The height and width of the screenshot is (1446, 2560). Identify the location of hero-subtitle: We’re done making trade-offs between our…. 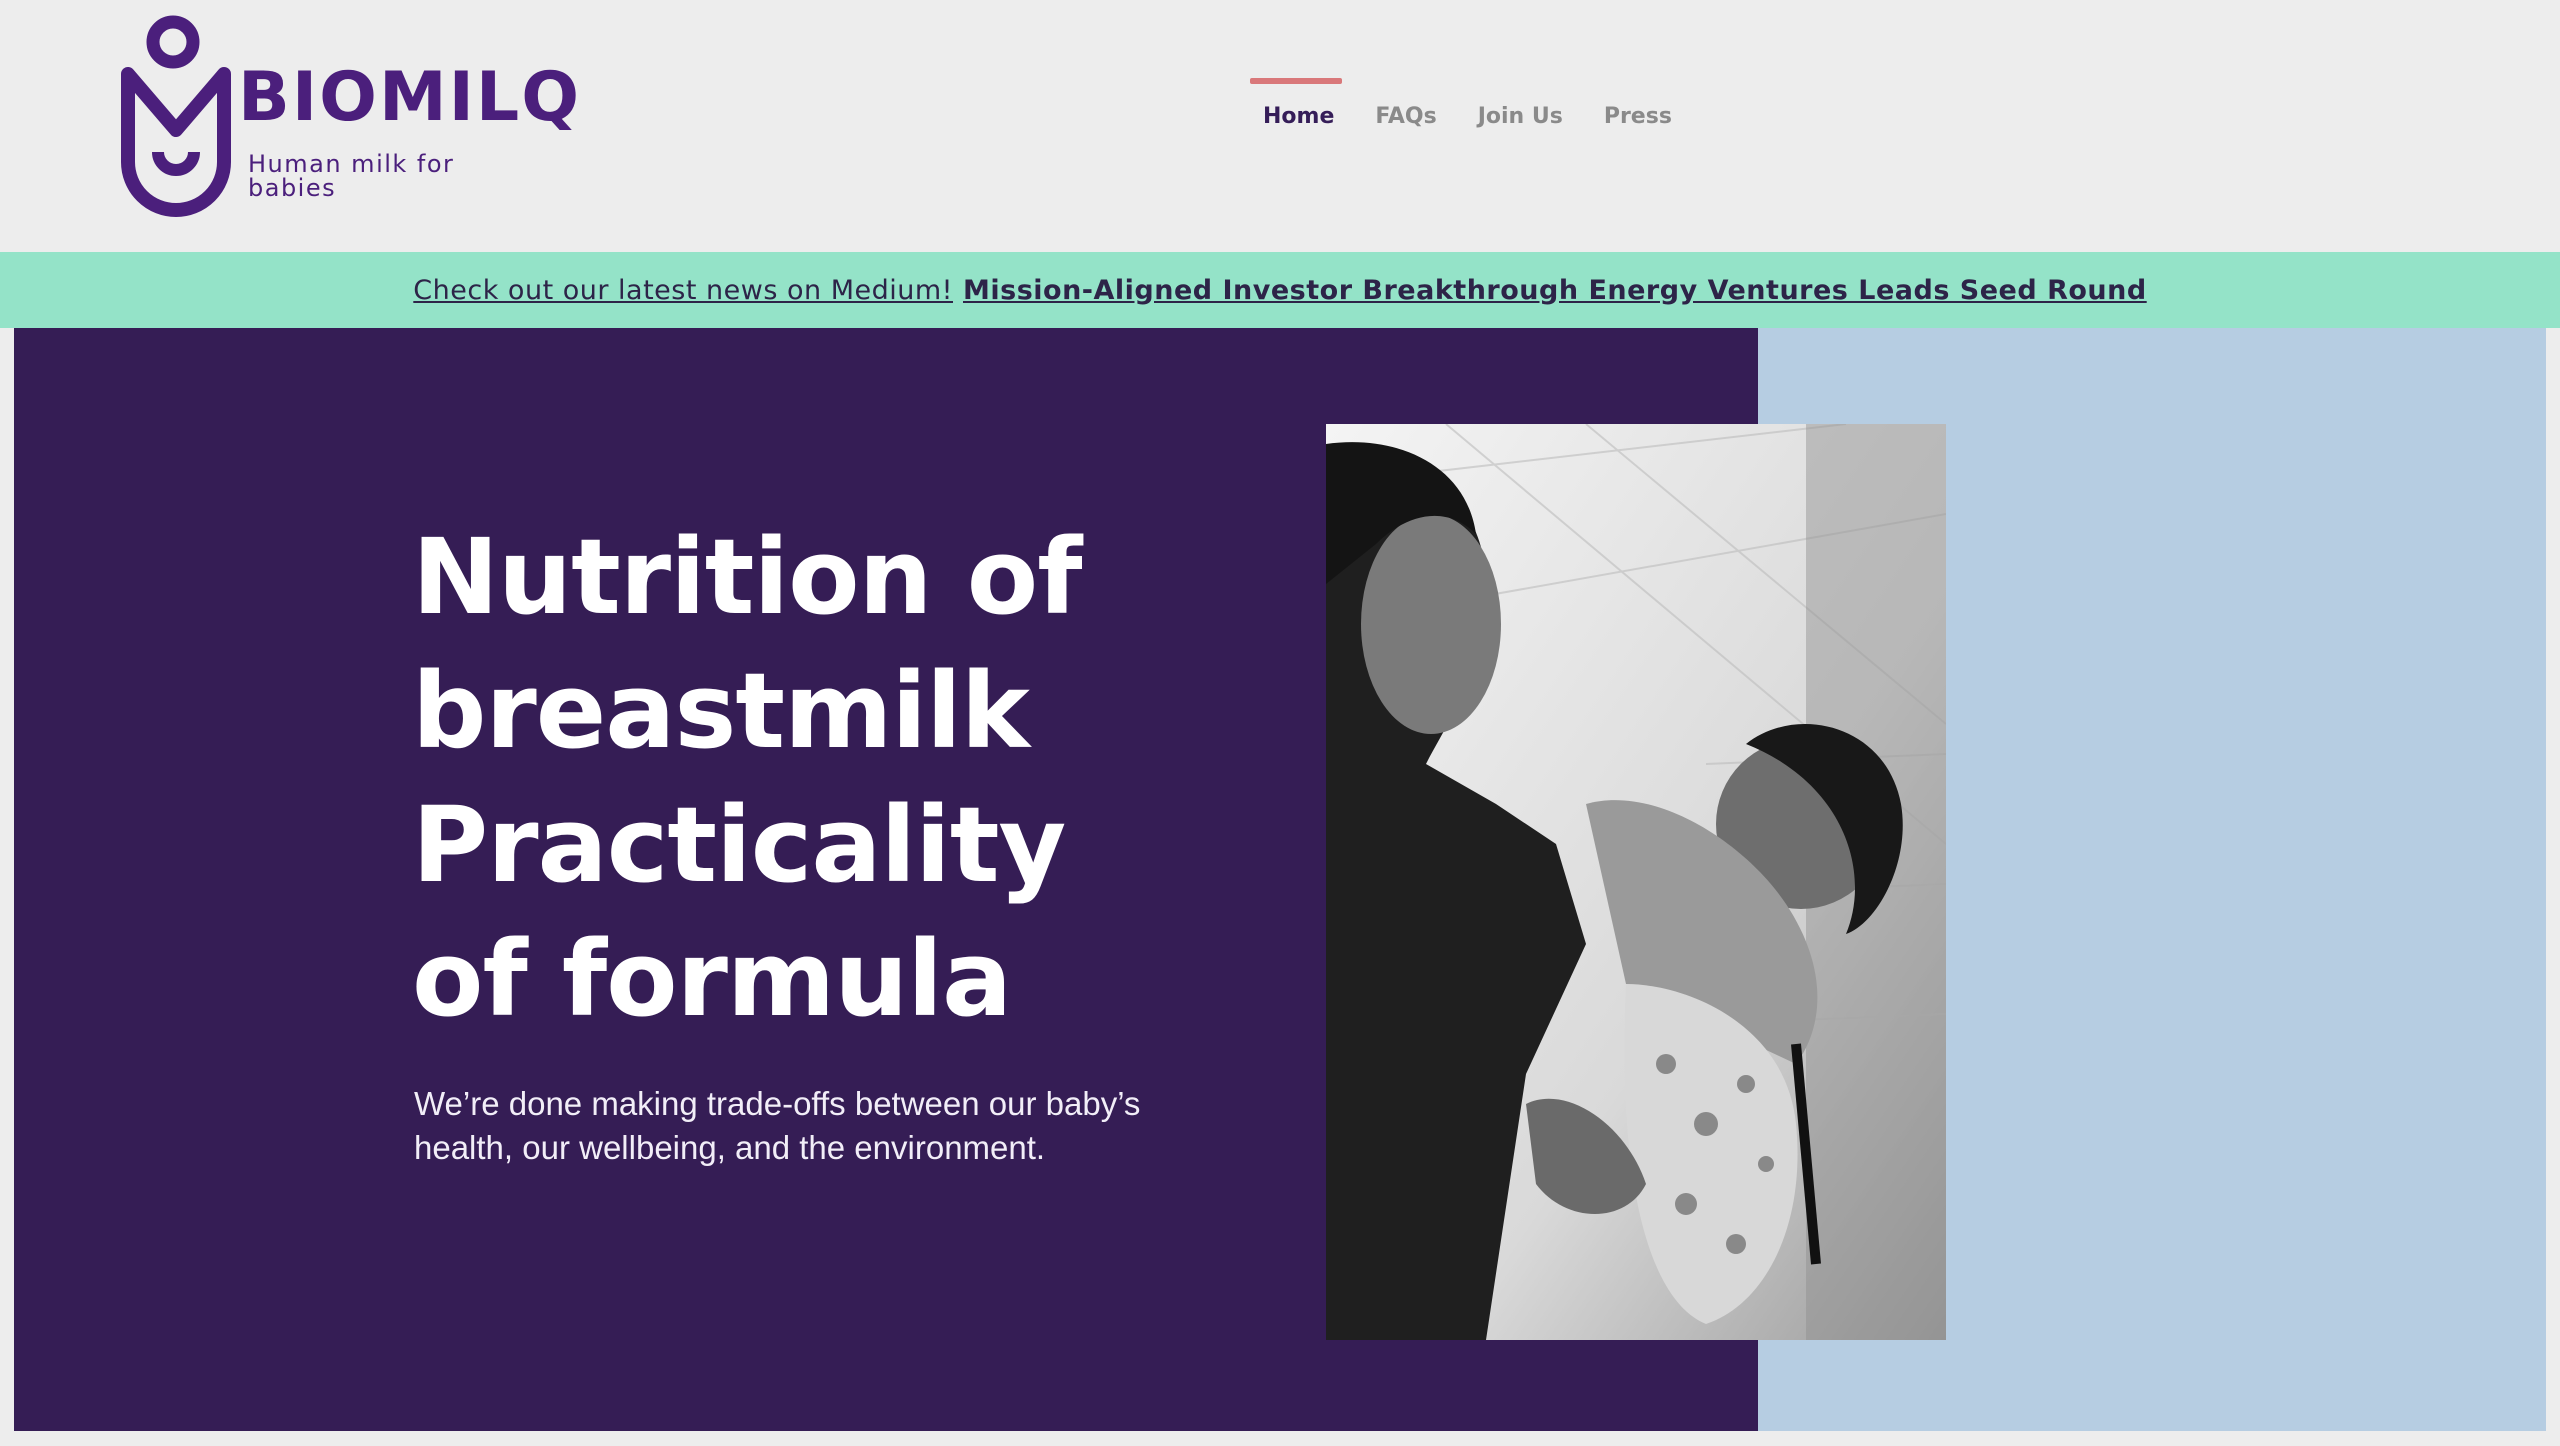
(777, 1125).